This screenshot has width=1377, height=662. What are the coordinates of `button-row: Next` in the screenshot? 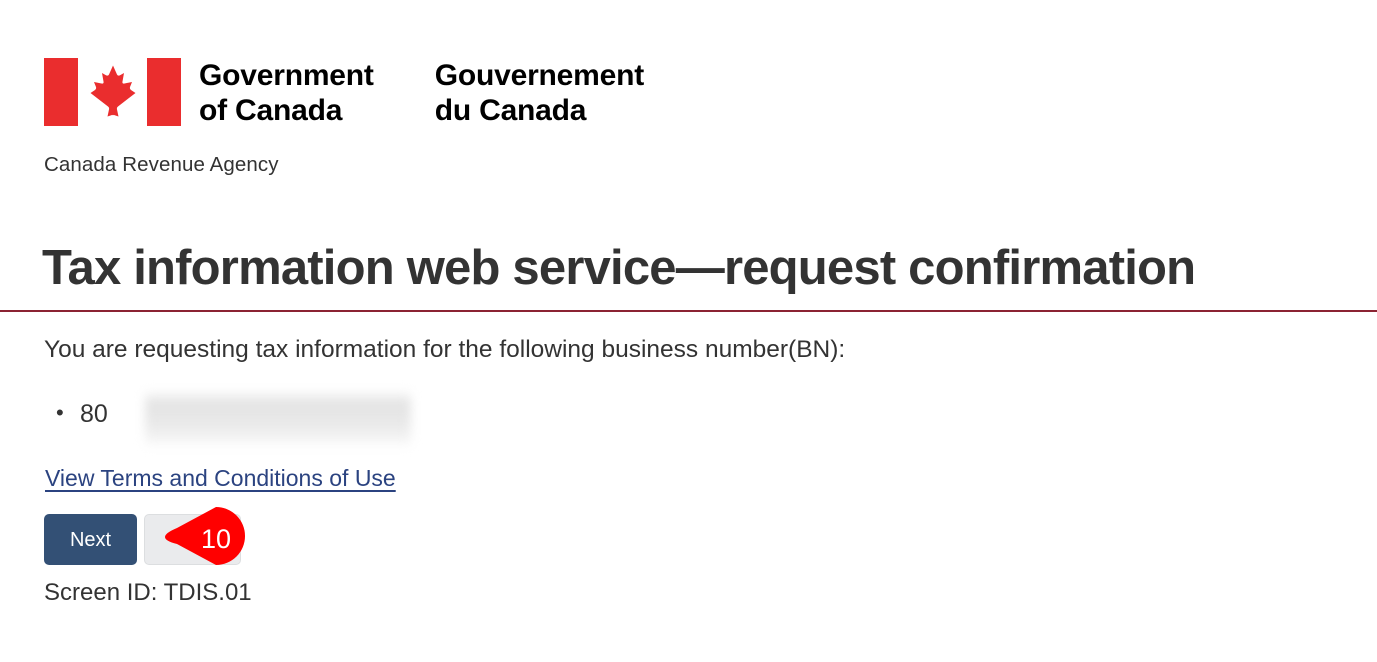 It's located at (142, 539).